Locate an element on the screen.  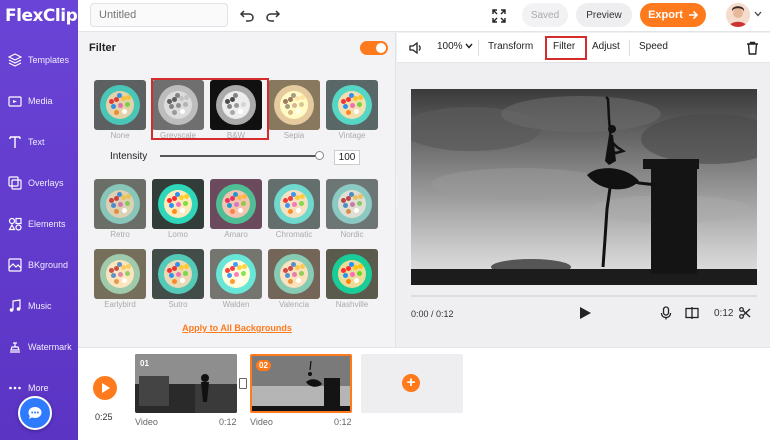
chat-icon is located at coordinates (35, 413).